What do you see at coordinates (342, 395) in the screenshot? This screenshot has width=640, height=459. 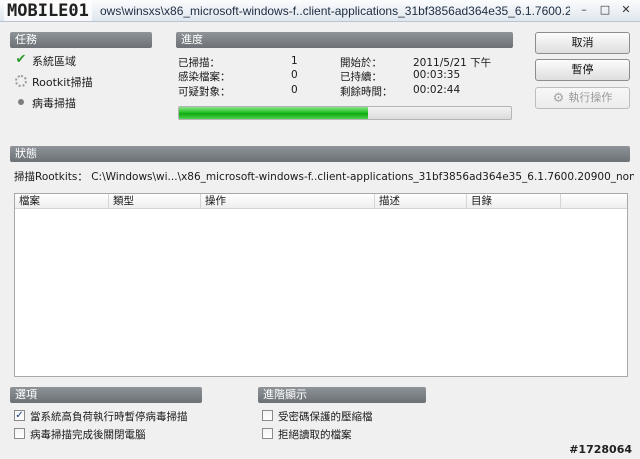 I see `advanced-header: 進階顯示` at bounding box center [342, 395].